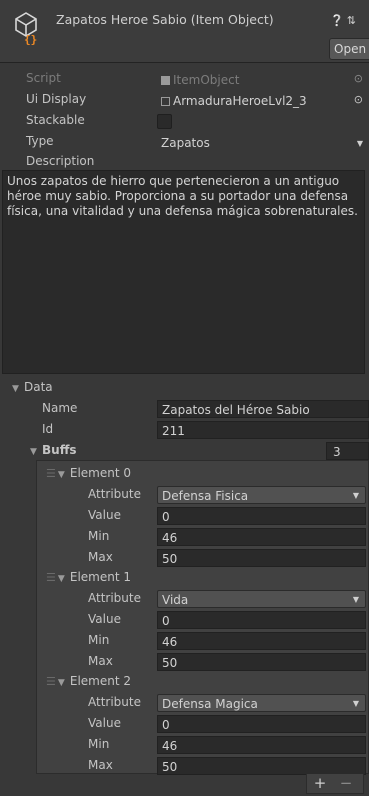  Describe the element at coordinates (56, 99) in the screenshot. I see `ui-display-label: Ui Display` at that location.